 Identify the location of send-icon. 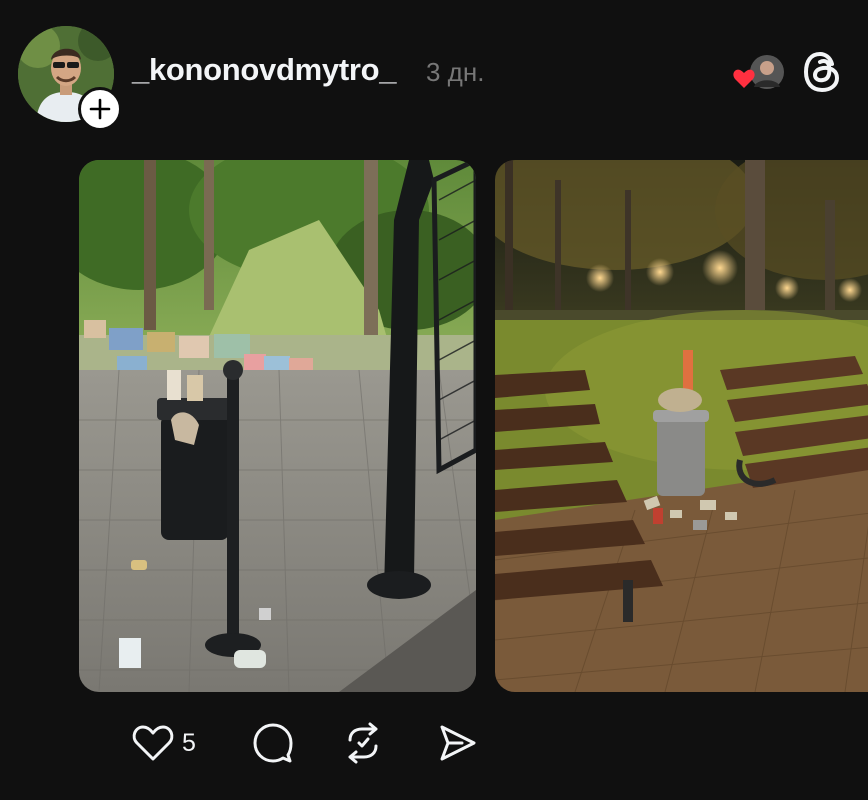
(458, 743).